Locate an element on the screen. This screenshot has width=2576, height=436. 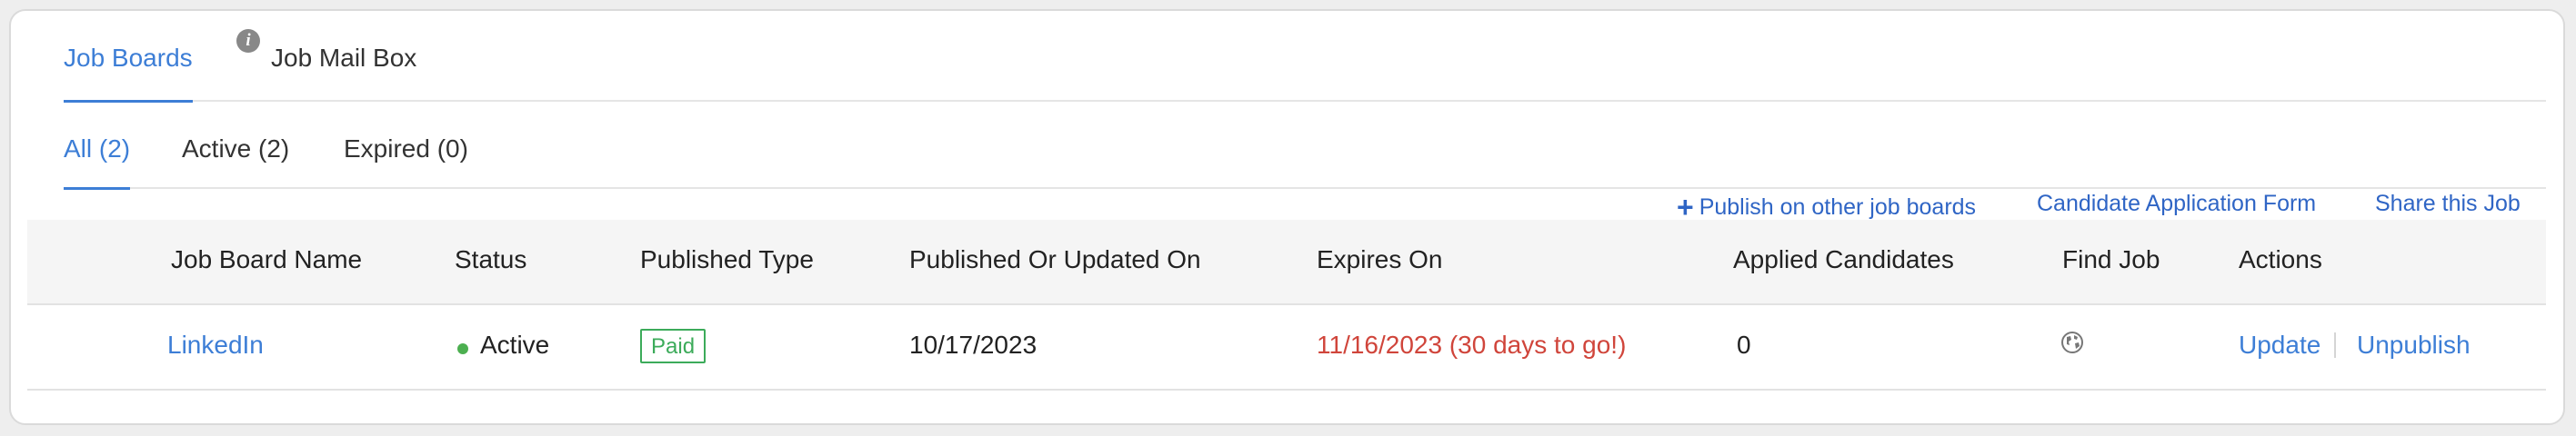
job-board-link: LinkedIn is located at coordinates (216, 345).